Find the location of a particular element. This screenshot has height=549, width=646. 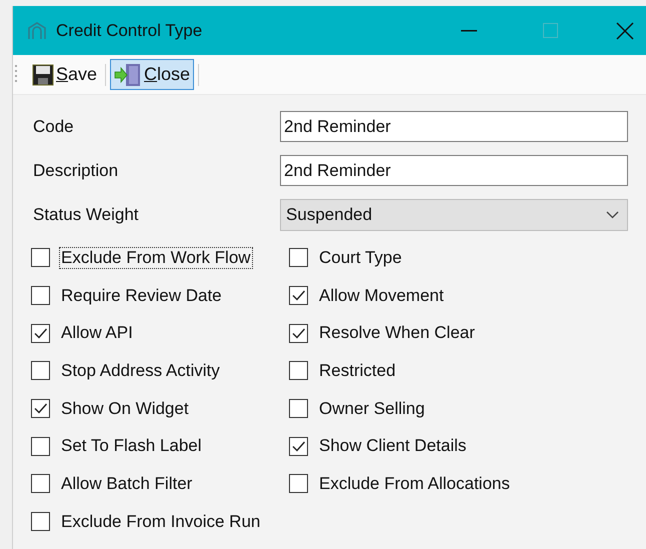

checkbox-label: Resolve When Clear is located at coordinates (397, 333).